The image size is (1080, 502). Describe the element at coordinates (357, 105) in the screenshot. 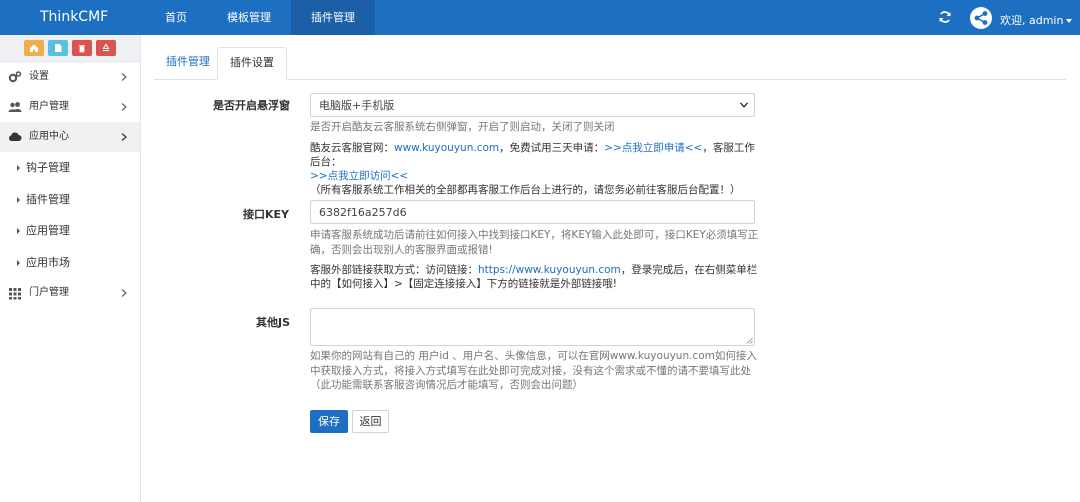

I see `float-window-value: 电脑版+手机版` at that location.